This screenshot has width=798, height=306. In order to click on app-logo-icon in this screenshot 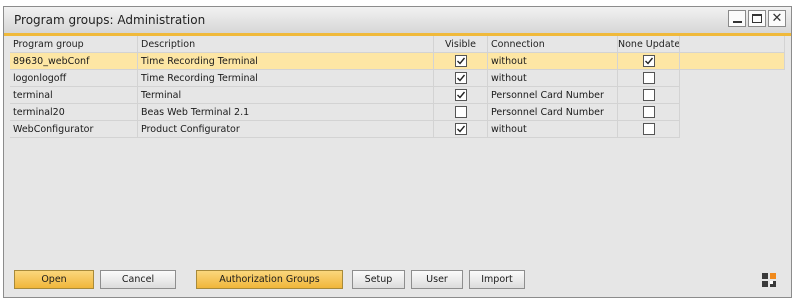, I will do `click(769, 280)`.